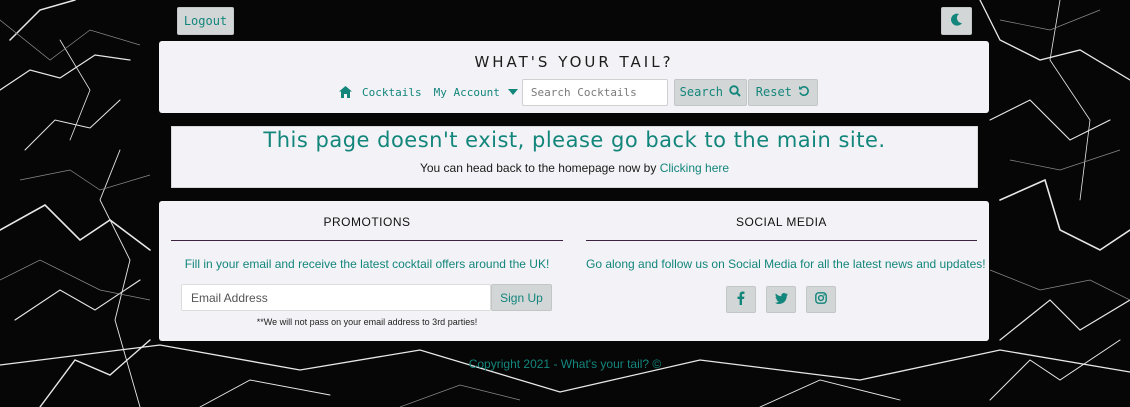  Describe the element at coordinates (512, 92) in the screenshot. I see `caret-down-icon` at that location.